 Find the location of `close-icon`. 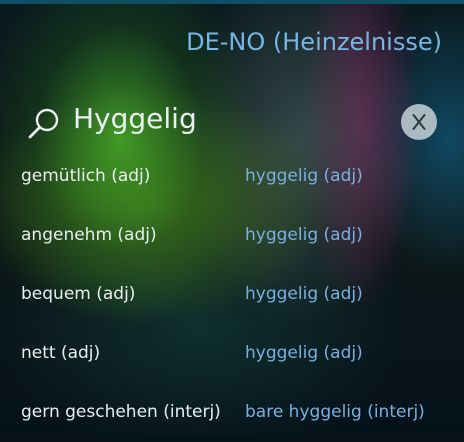

close-icon is located at coordinates (419, 122).